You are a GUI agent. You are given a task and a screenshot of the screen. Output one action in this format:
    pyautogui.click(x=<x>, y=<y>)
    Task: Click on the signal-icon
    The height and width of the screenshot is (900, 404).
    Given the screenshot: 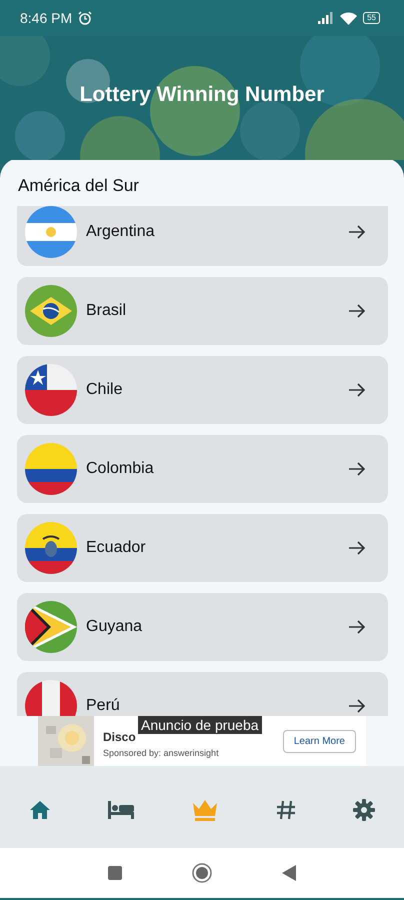 What is the action you would take?
    pyautogui.click(x=326, y=18)
    